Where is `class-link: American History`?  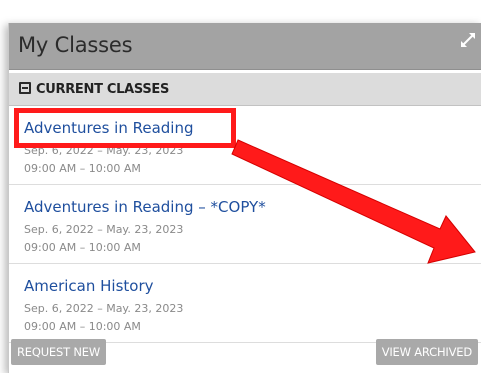
class-link: American History is located at coordinates (89, 286).